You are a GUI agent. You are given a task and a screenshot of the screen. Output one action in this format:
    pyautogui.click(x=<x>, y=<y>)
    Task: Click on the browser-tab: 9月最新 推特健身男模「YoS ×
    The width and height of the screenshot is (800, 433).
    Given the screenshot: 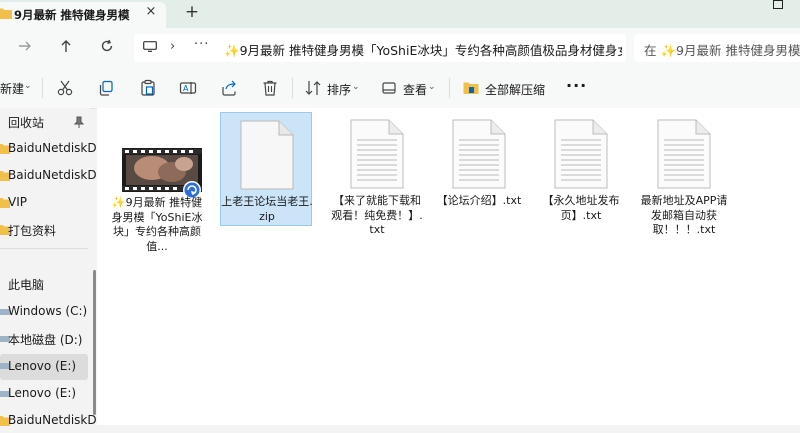 What is the action you would take?
    pyautogui.click(x=83, y=15)
    